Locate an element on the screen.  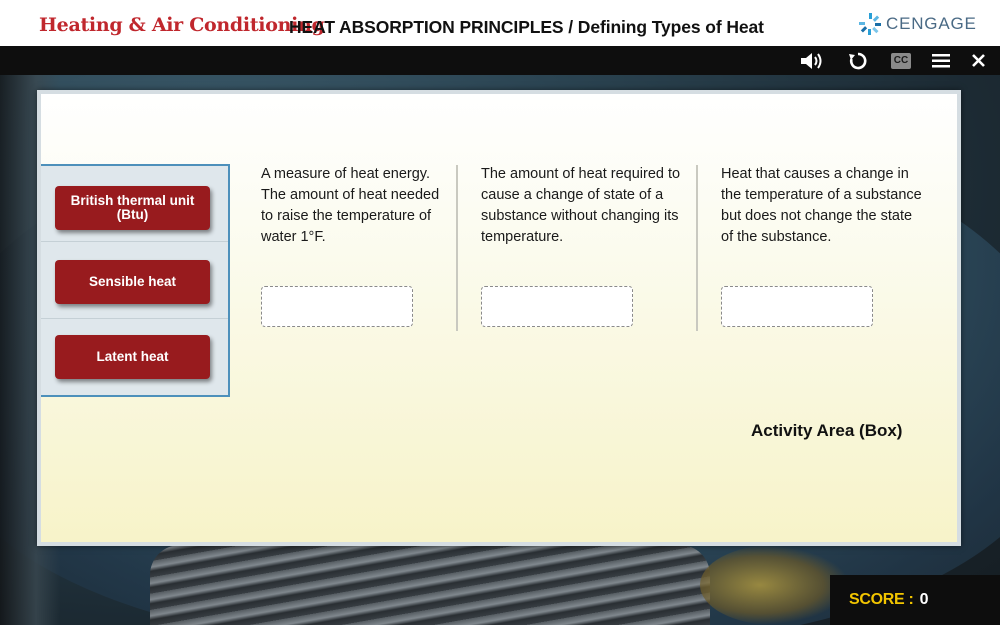
speaker-icon is located at coordinates (811, 60).